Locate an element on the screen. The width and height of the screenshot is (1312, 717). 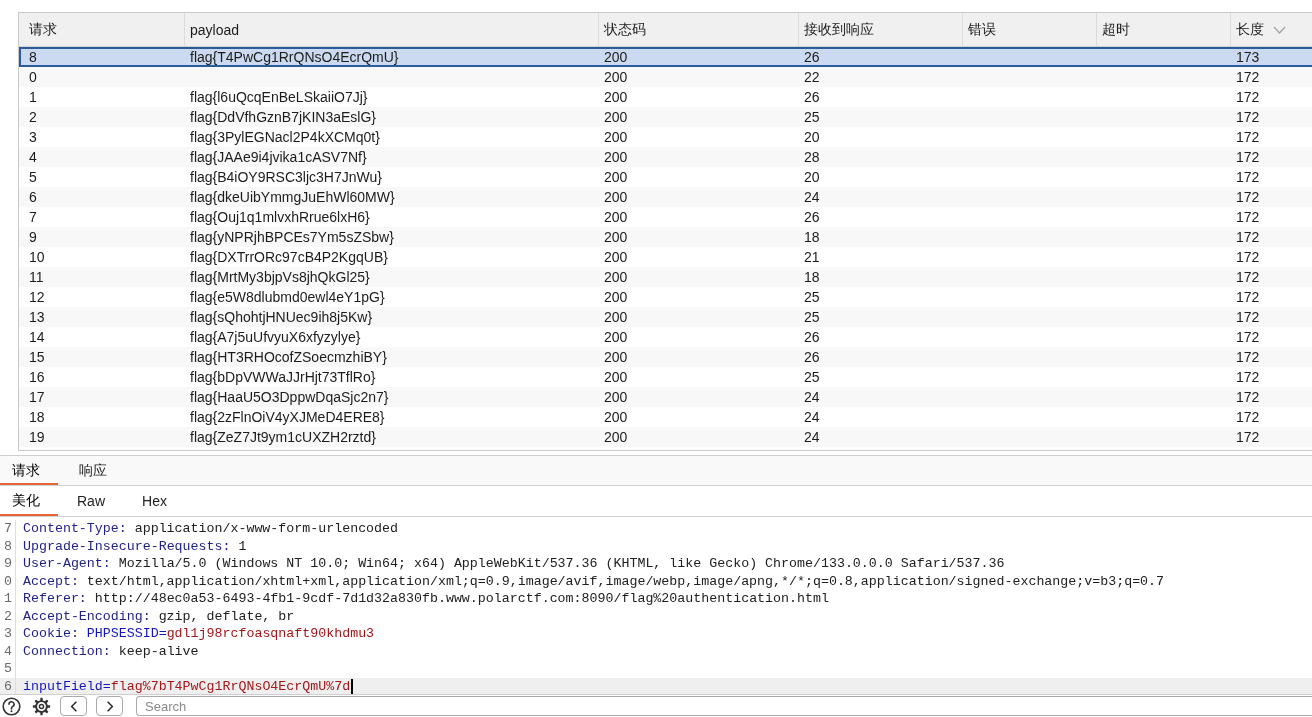
chevron-left-icon is located at coordinates (73, 706).